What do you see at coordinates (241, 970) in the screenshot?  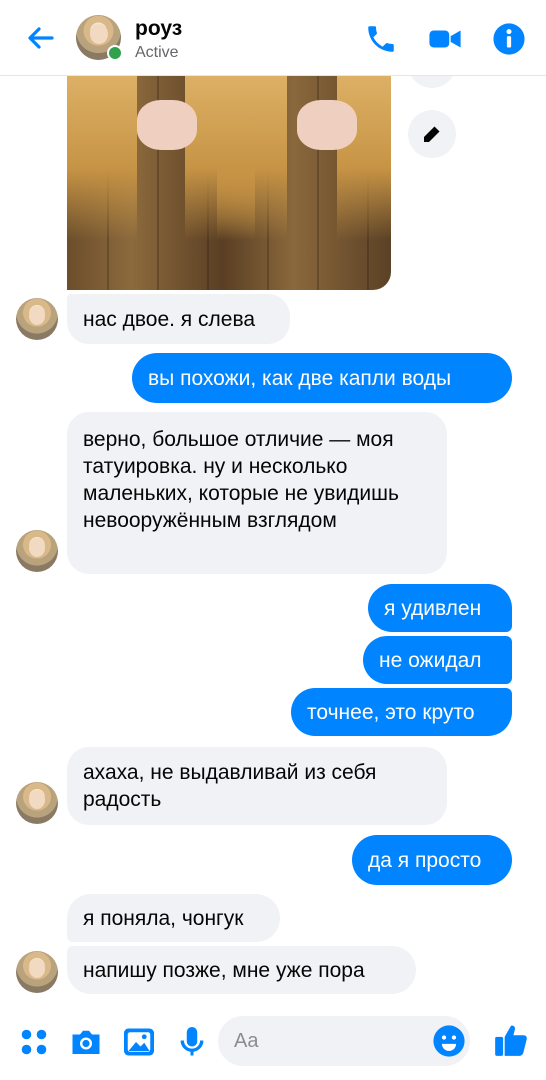 I see `incoming-message: напишу позже, мне уже пора` at bounding box center [241, 970].